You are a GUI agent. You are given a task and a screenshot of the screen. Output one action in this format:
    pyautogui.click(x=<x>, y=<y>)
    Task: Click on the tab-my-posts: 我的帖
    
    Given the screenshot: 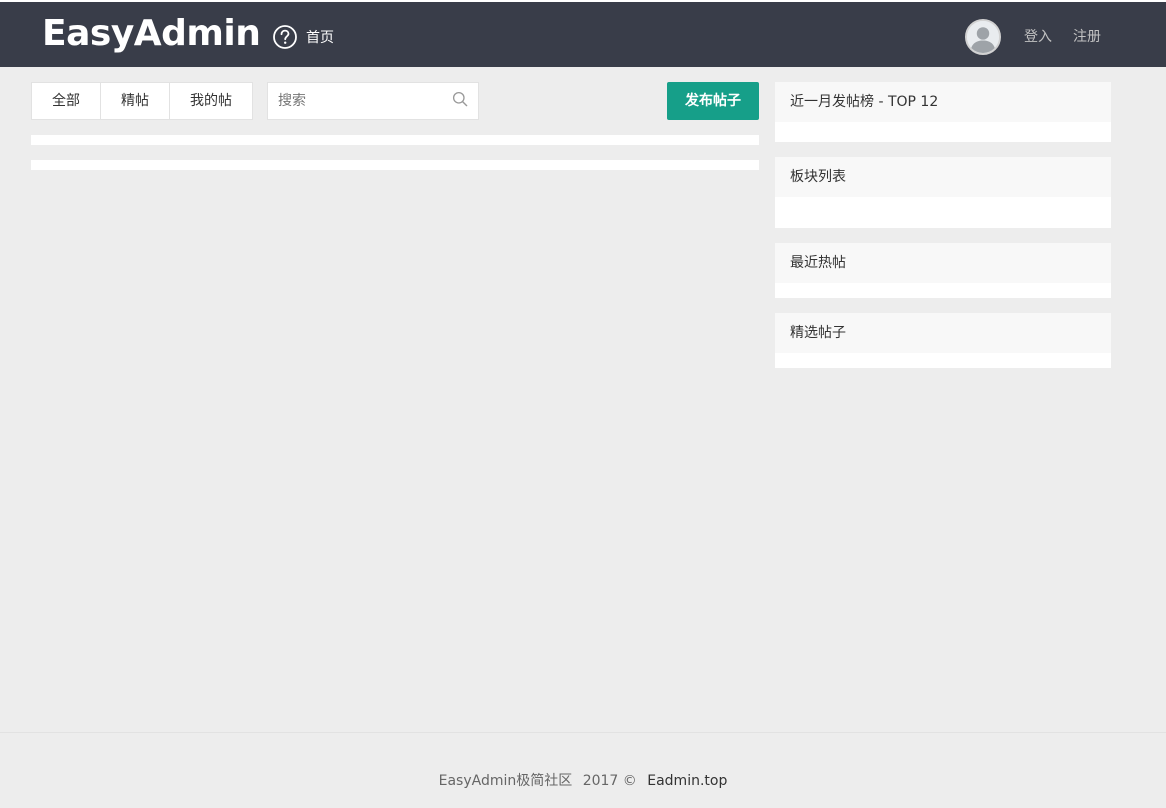 What is the action you would take?
    pyautogui.click(x=211, y=101)
    